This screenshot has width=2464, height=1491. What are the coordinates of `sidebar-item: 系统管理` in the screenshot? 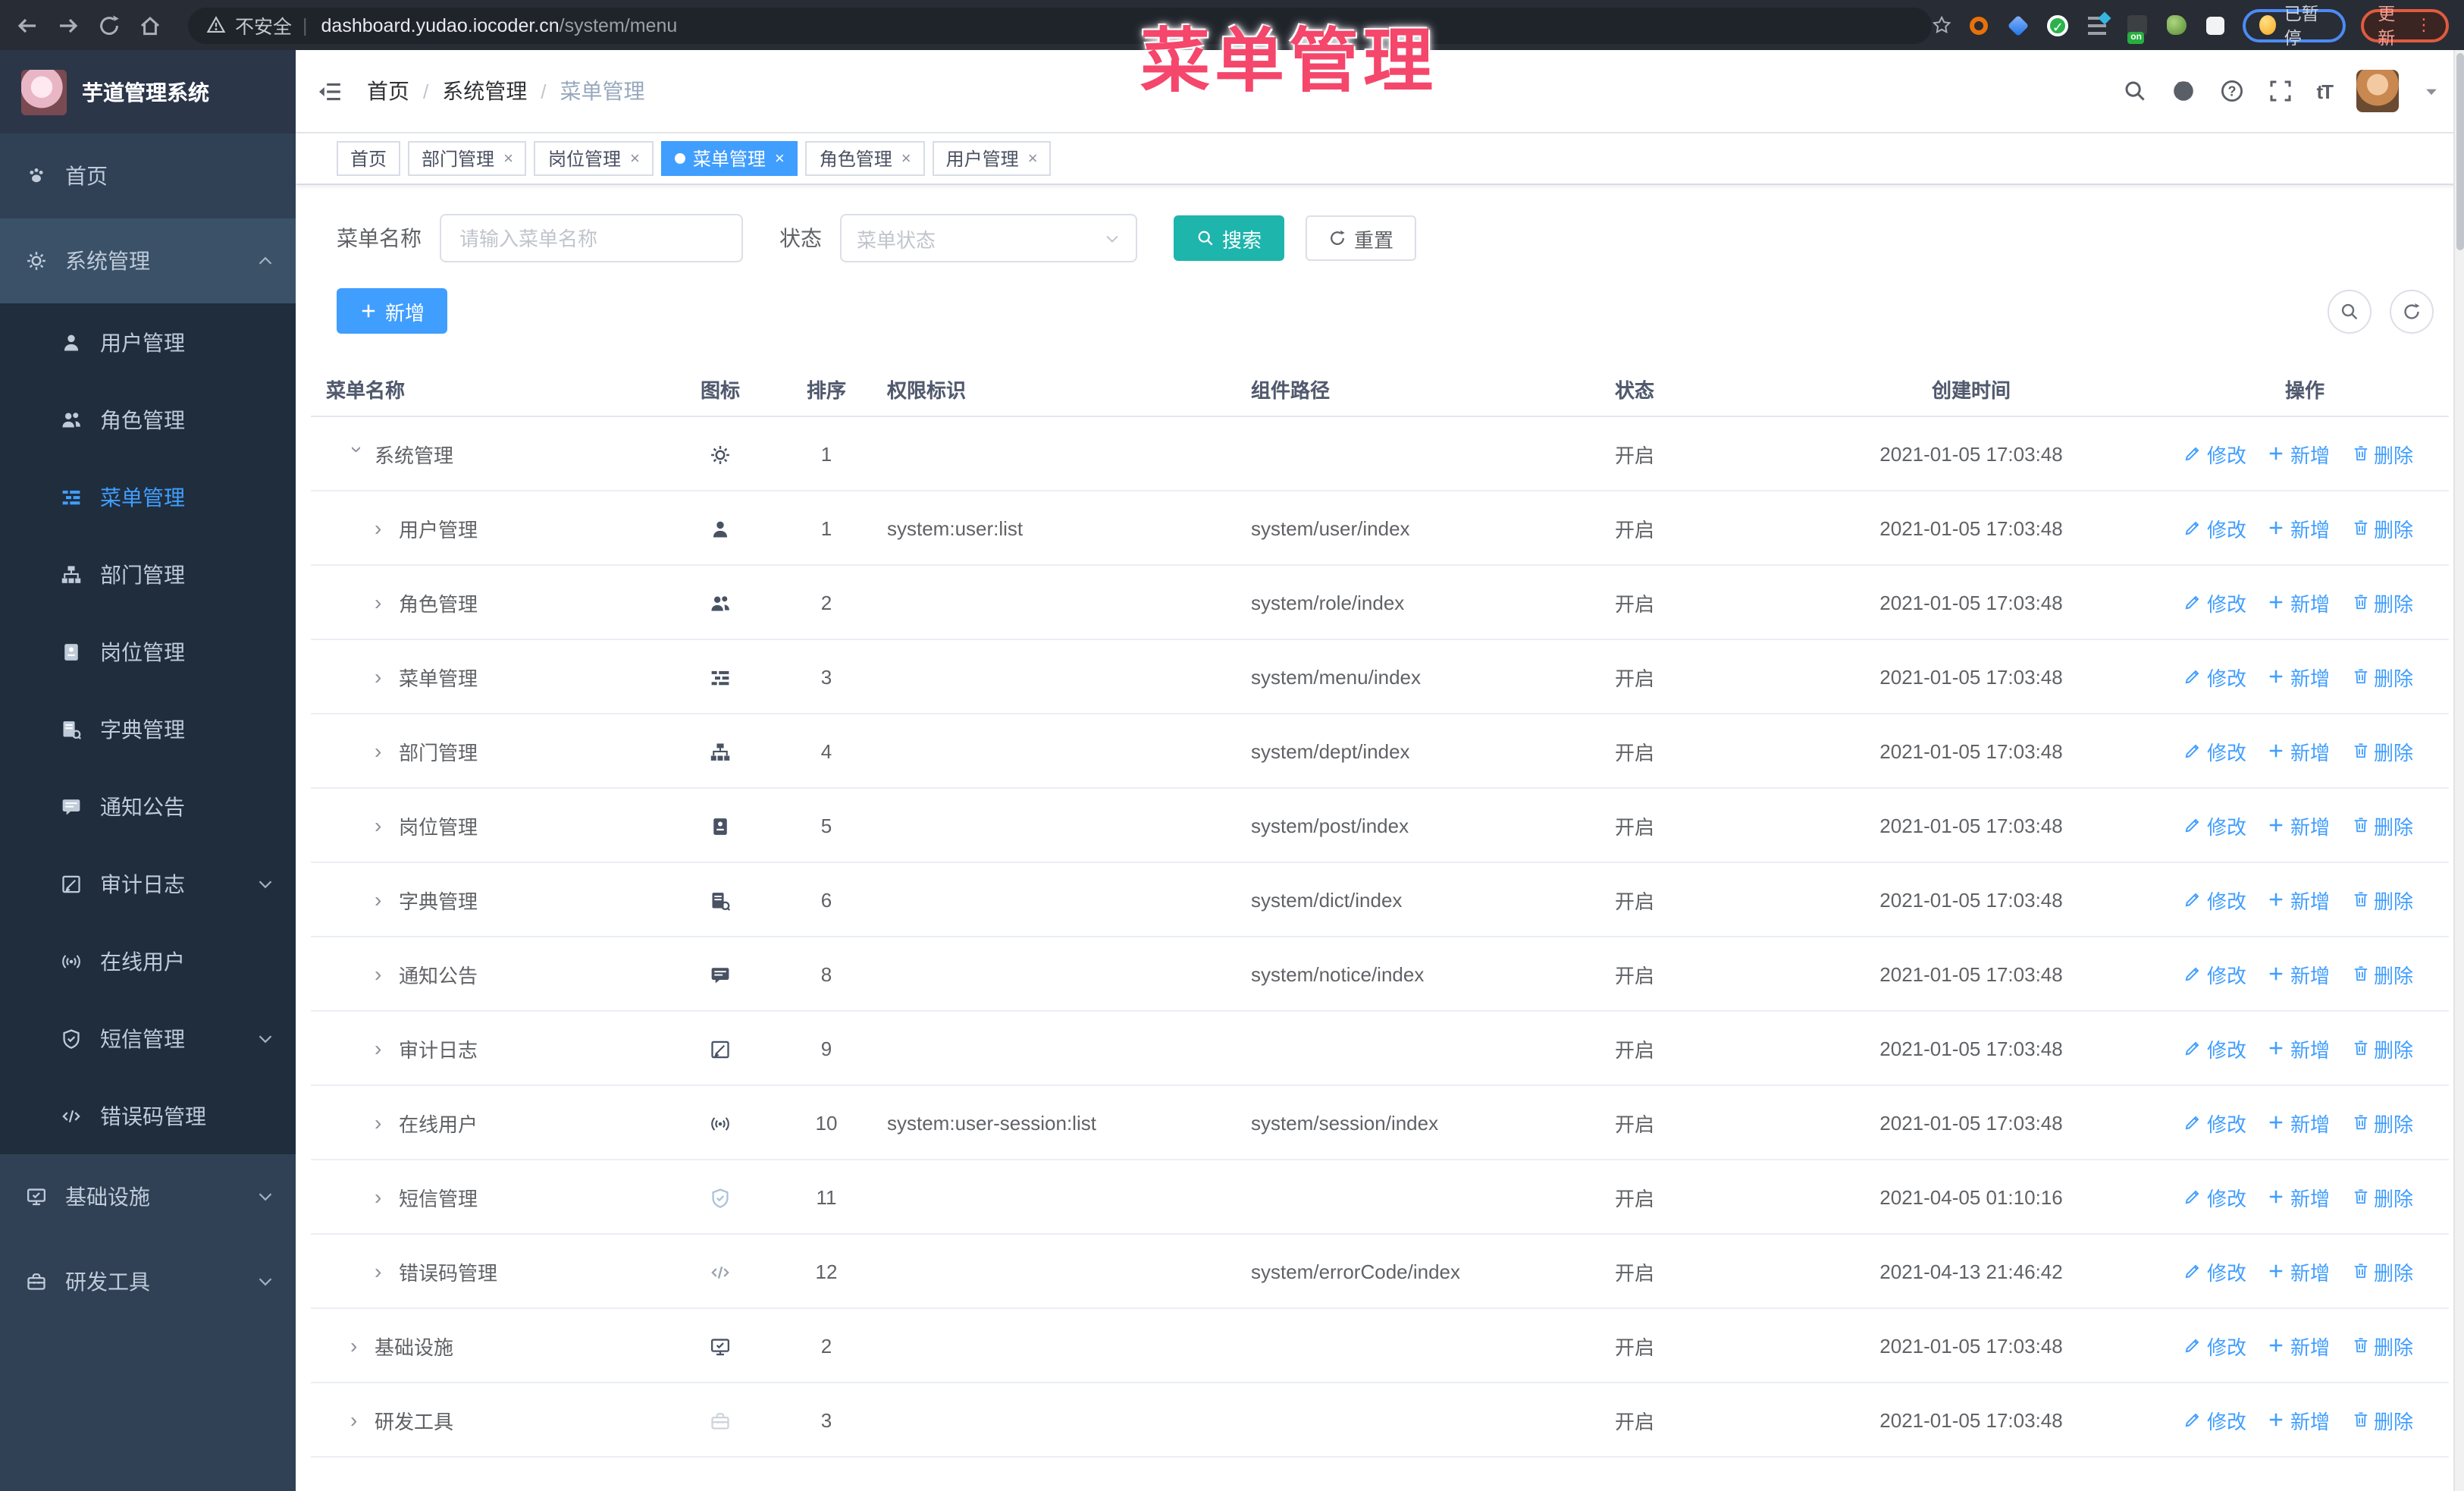 It's located at (148, 260).